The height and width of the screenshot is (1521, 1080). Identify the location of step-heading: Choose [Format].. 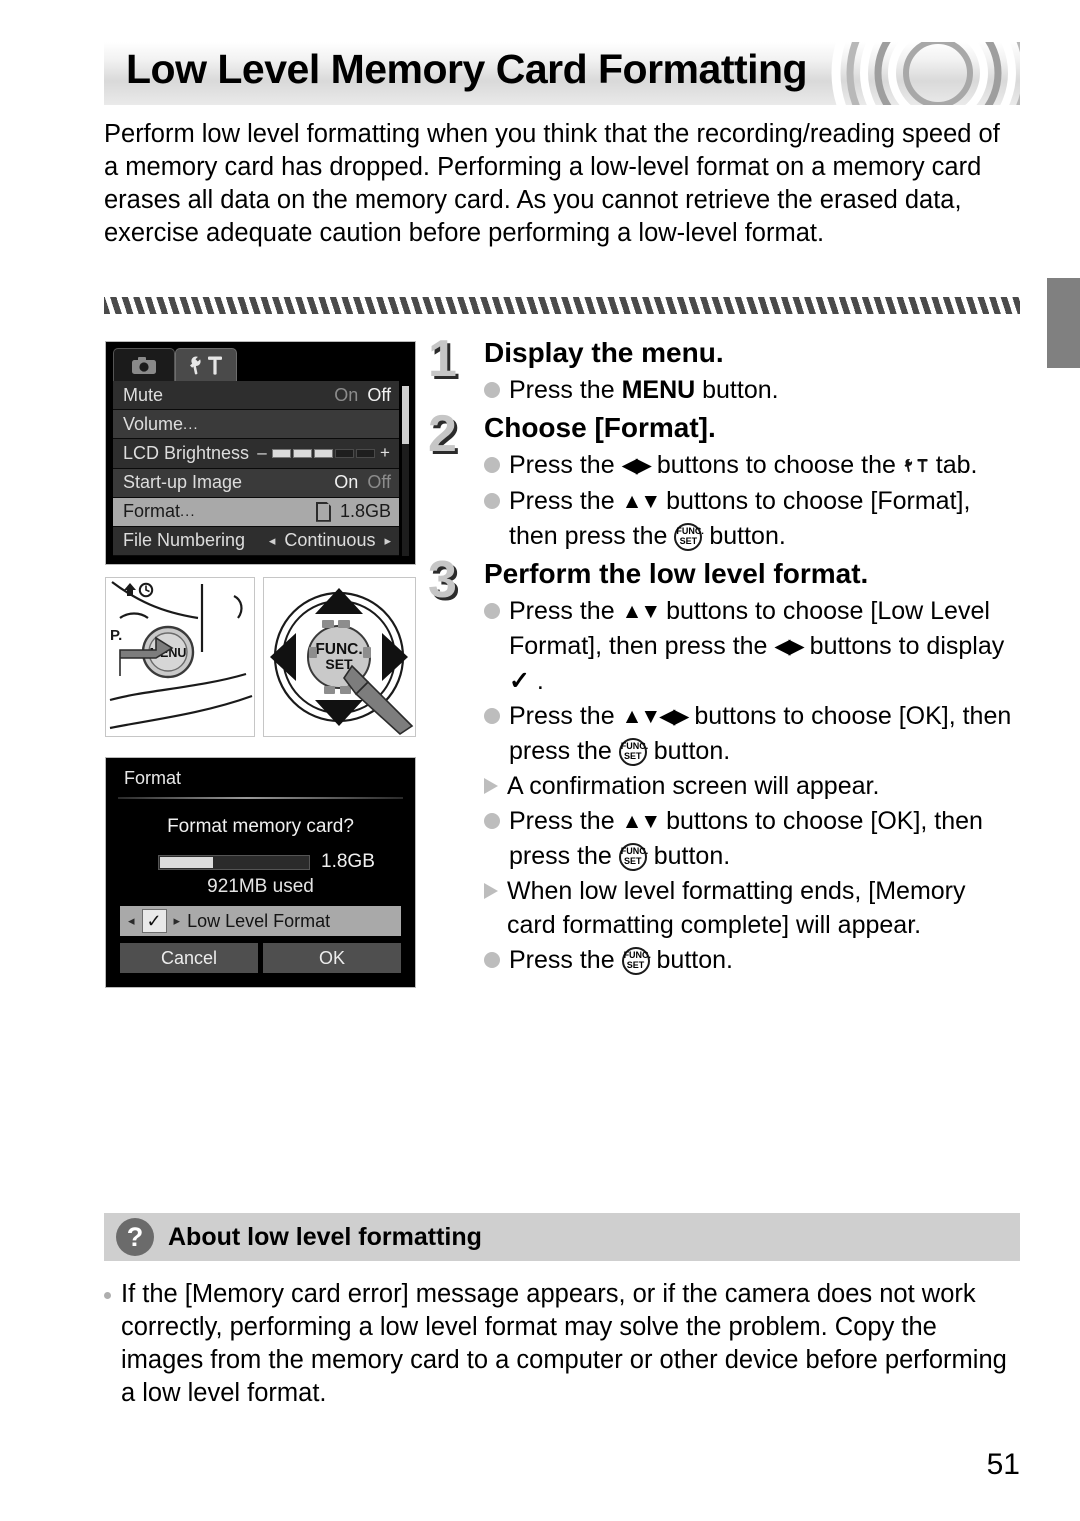
(600, 427).